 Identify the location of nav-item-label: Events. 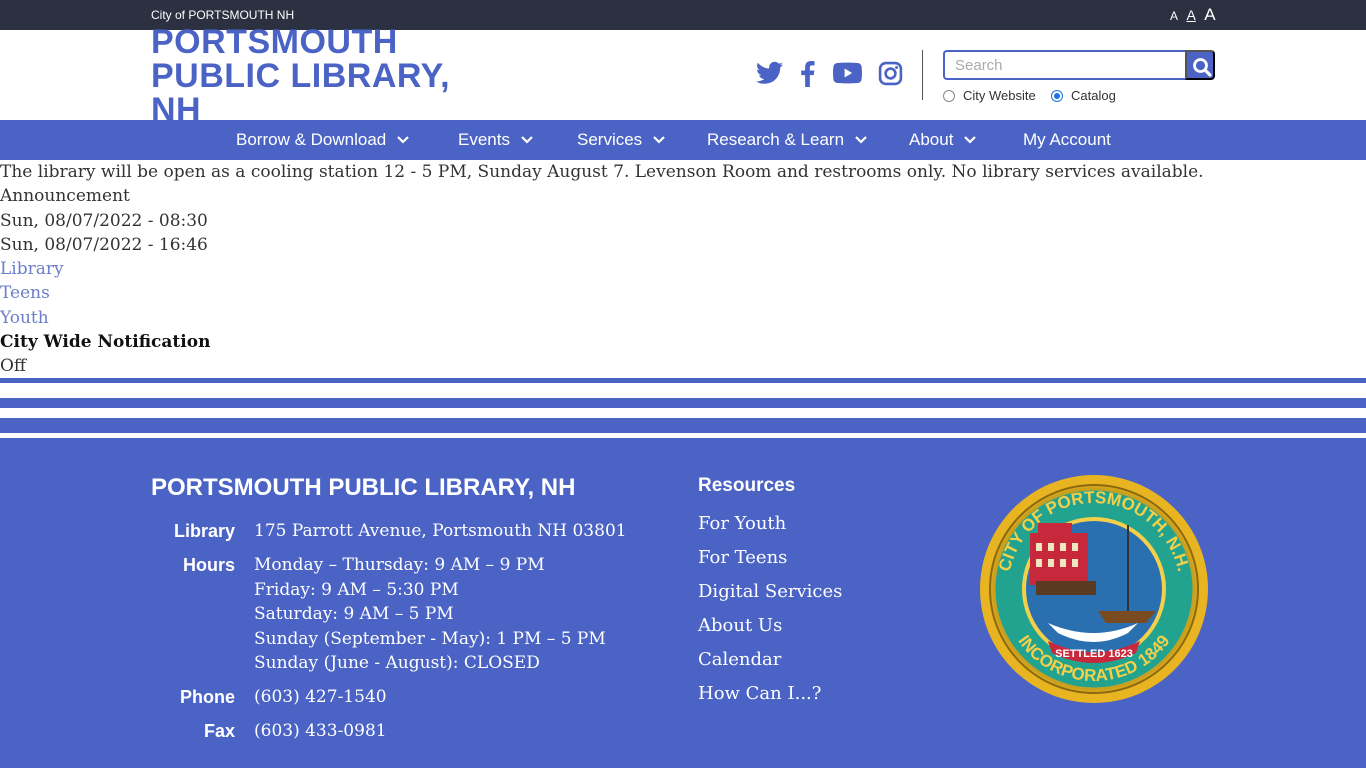
(484, 139).